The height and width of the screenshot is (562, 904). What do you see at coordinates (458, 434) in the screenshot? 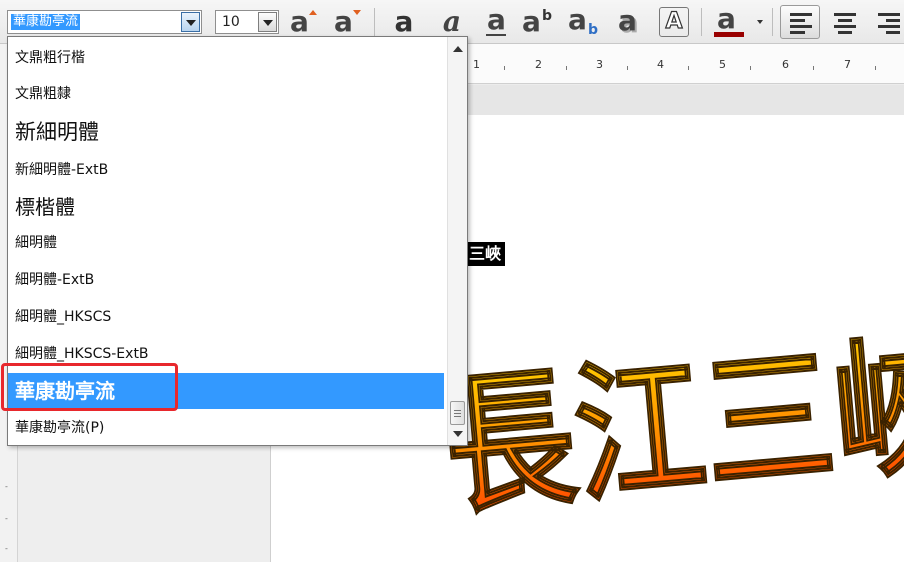
I see `scroll-down-arrow-icon` at bounding box center [458, 434].